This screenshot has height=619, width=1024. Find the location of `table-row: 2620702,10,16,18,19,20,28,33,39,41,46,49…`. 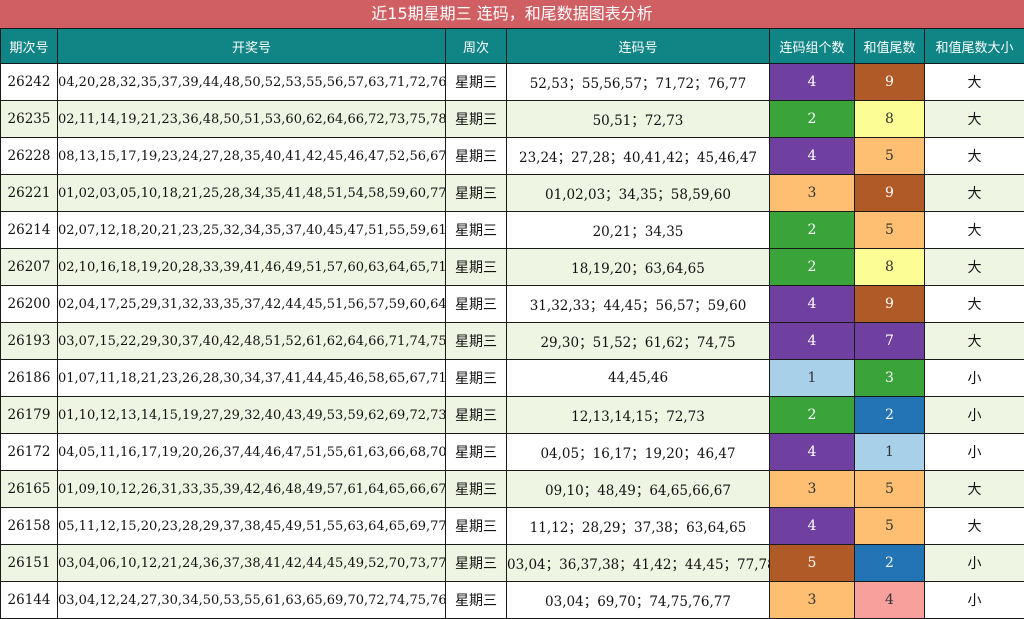

table-row: 2620702,10,16,18,19,20,28,33,39,41,46,49… is located at coordinates (512, 267).